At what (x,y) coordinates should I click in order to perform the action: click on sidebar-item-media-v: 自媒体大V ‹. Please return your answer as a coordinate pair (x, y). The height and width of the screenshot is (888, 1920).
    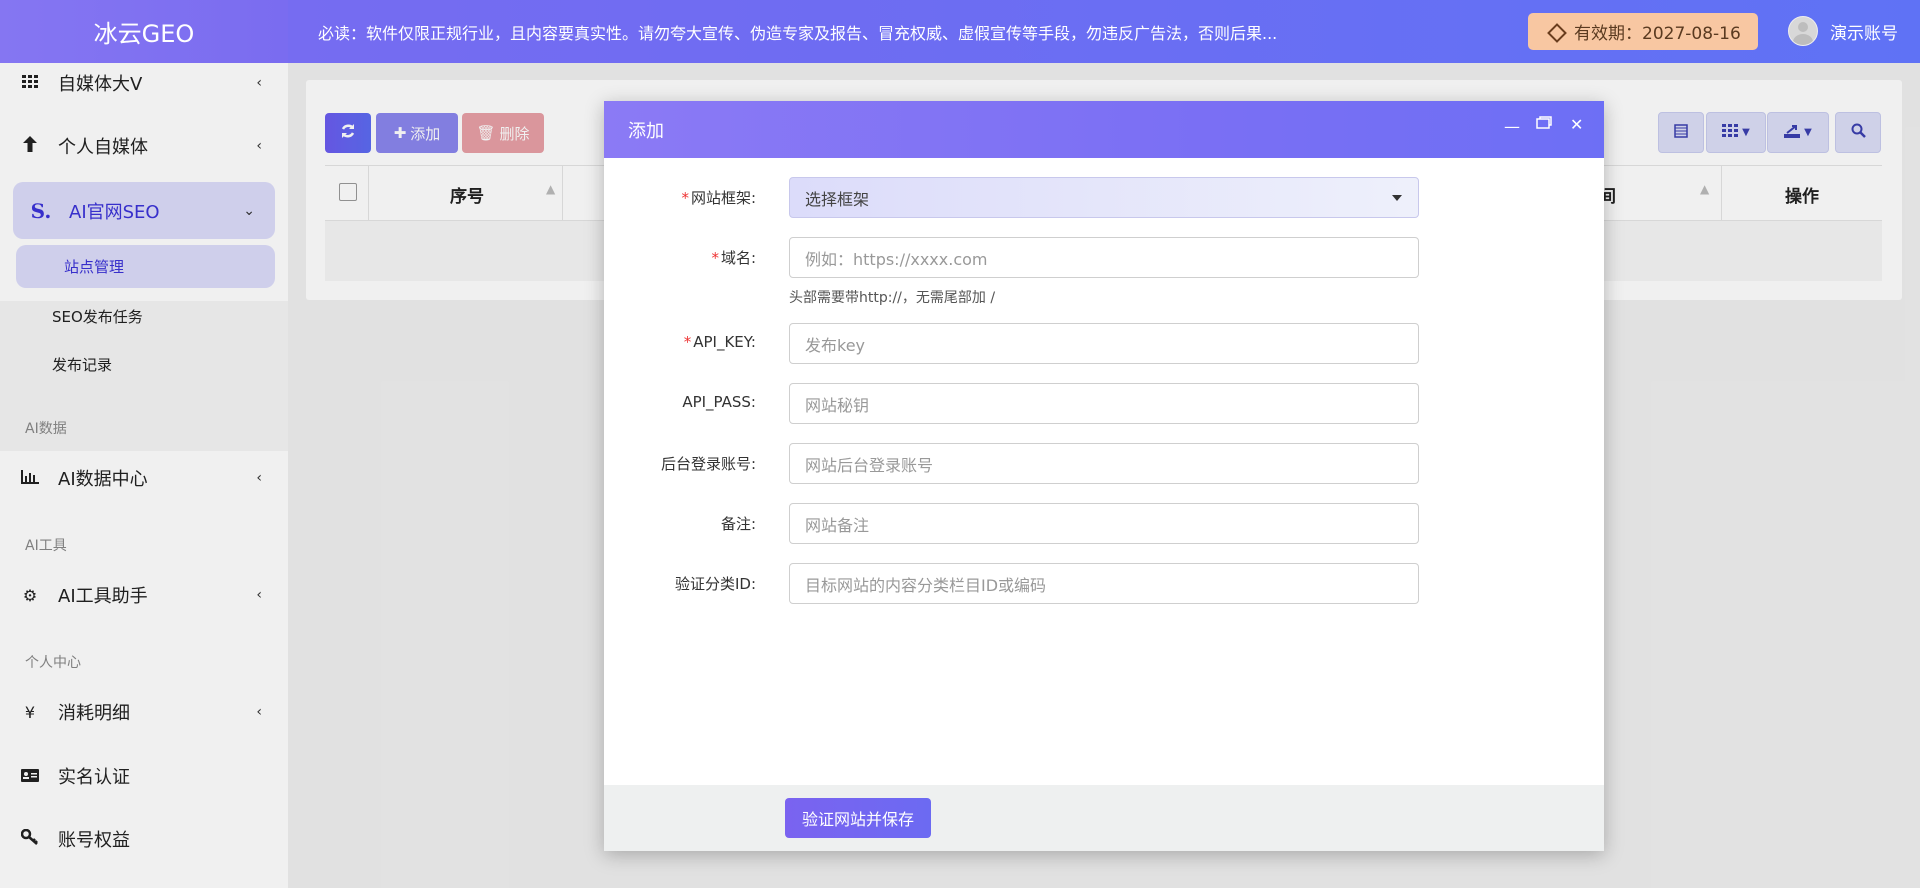
    Looking at the image, I should click on (144, 83).